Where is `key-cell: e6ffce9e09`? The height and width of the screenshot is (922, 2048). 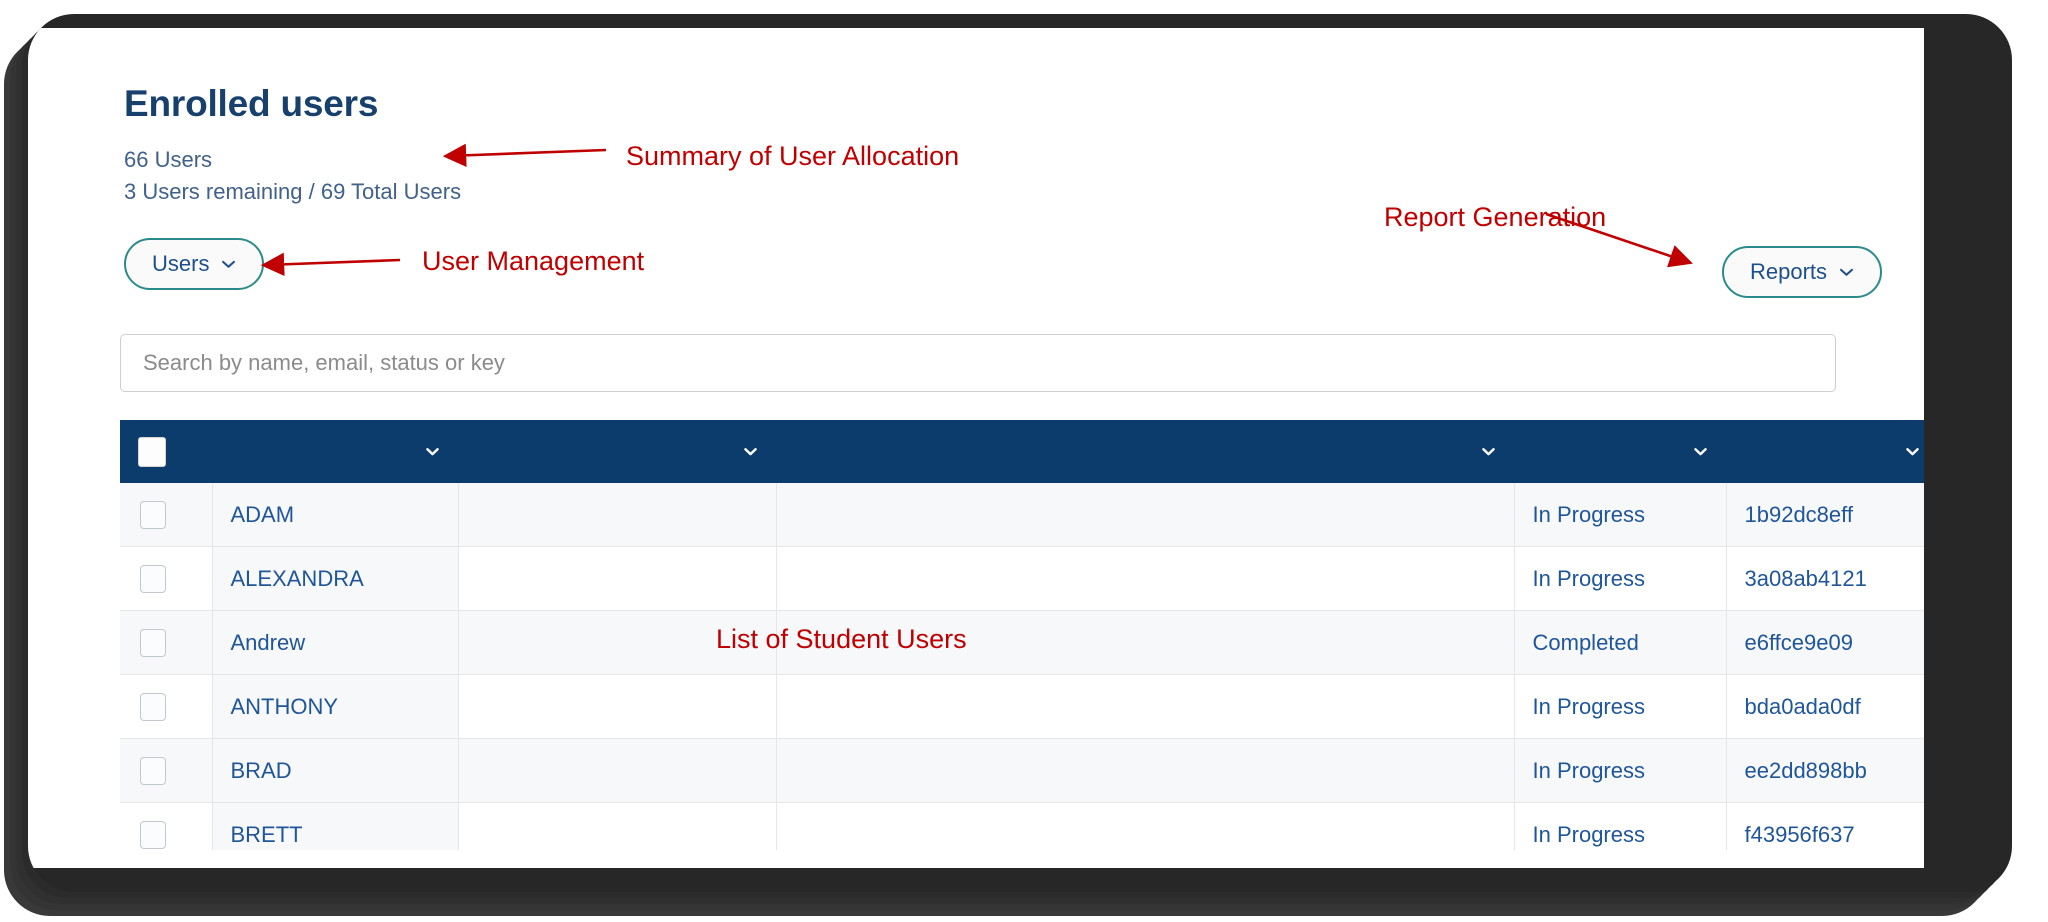
key-cell: e6ffce9e09 is located at coordinates (1825, 642).